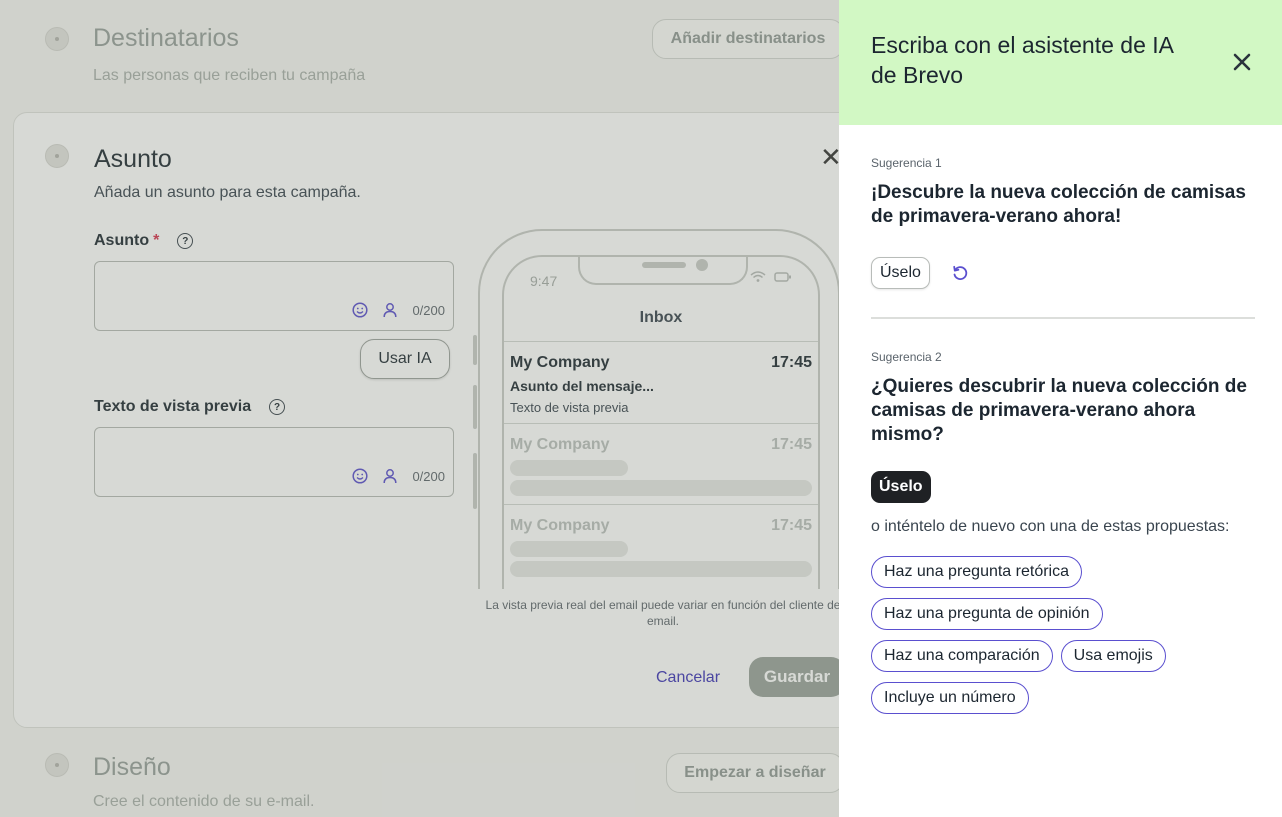  I want to click on step-indicator-design, so click(57, 765).